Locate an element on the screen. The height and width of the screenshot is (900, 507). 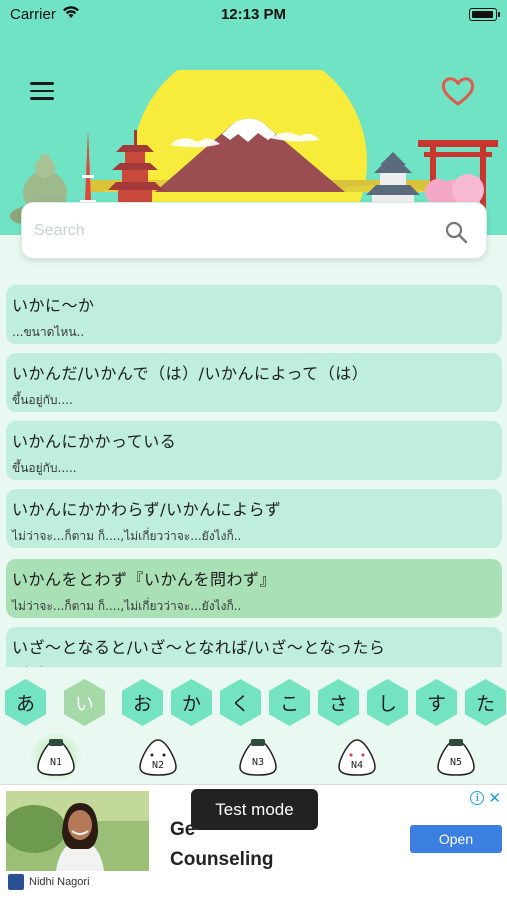
ad-headline-line2: Counseling is located at coordinates (222, 859).